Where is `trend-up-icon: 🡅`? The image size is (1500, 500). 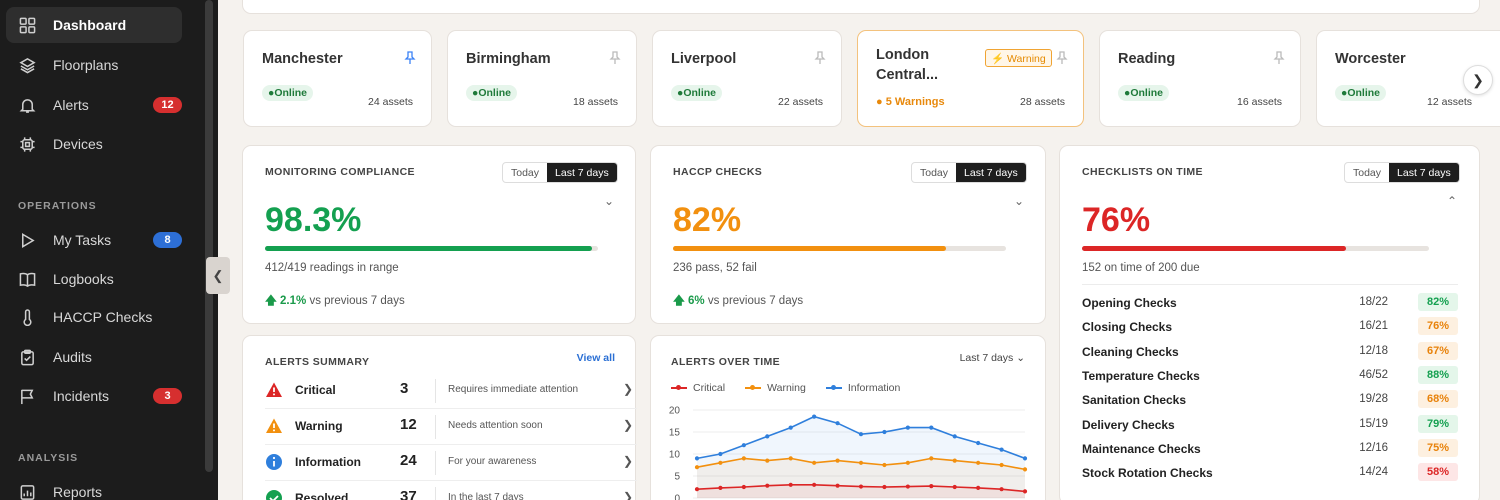 trend-up-icon: 🡅 is located at coordinates (679, 301).